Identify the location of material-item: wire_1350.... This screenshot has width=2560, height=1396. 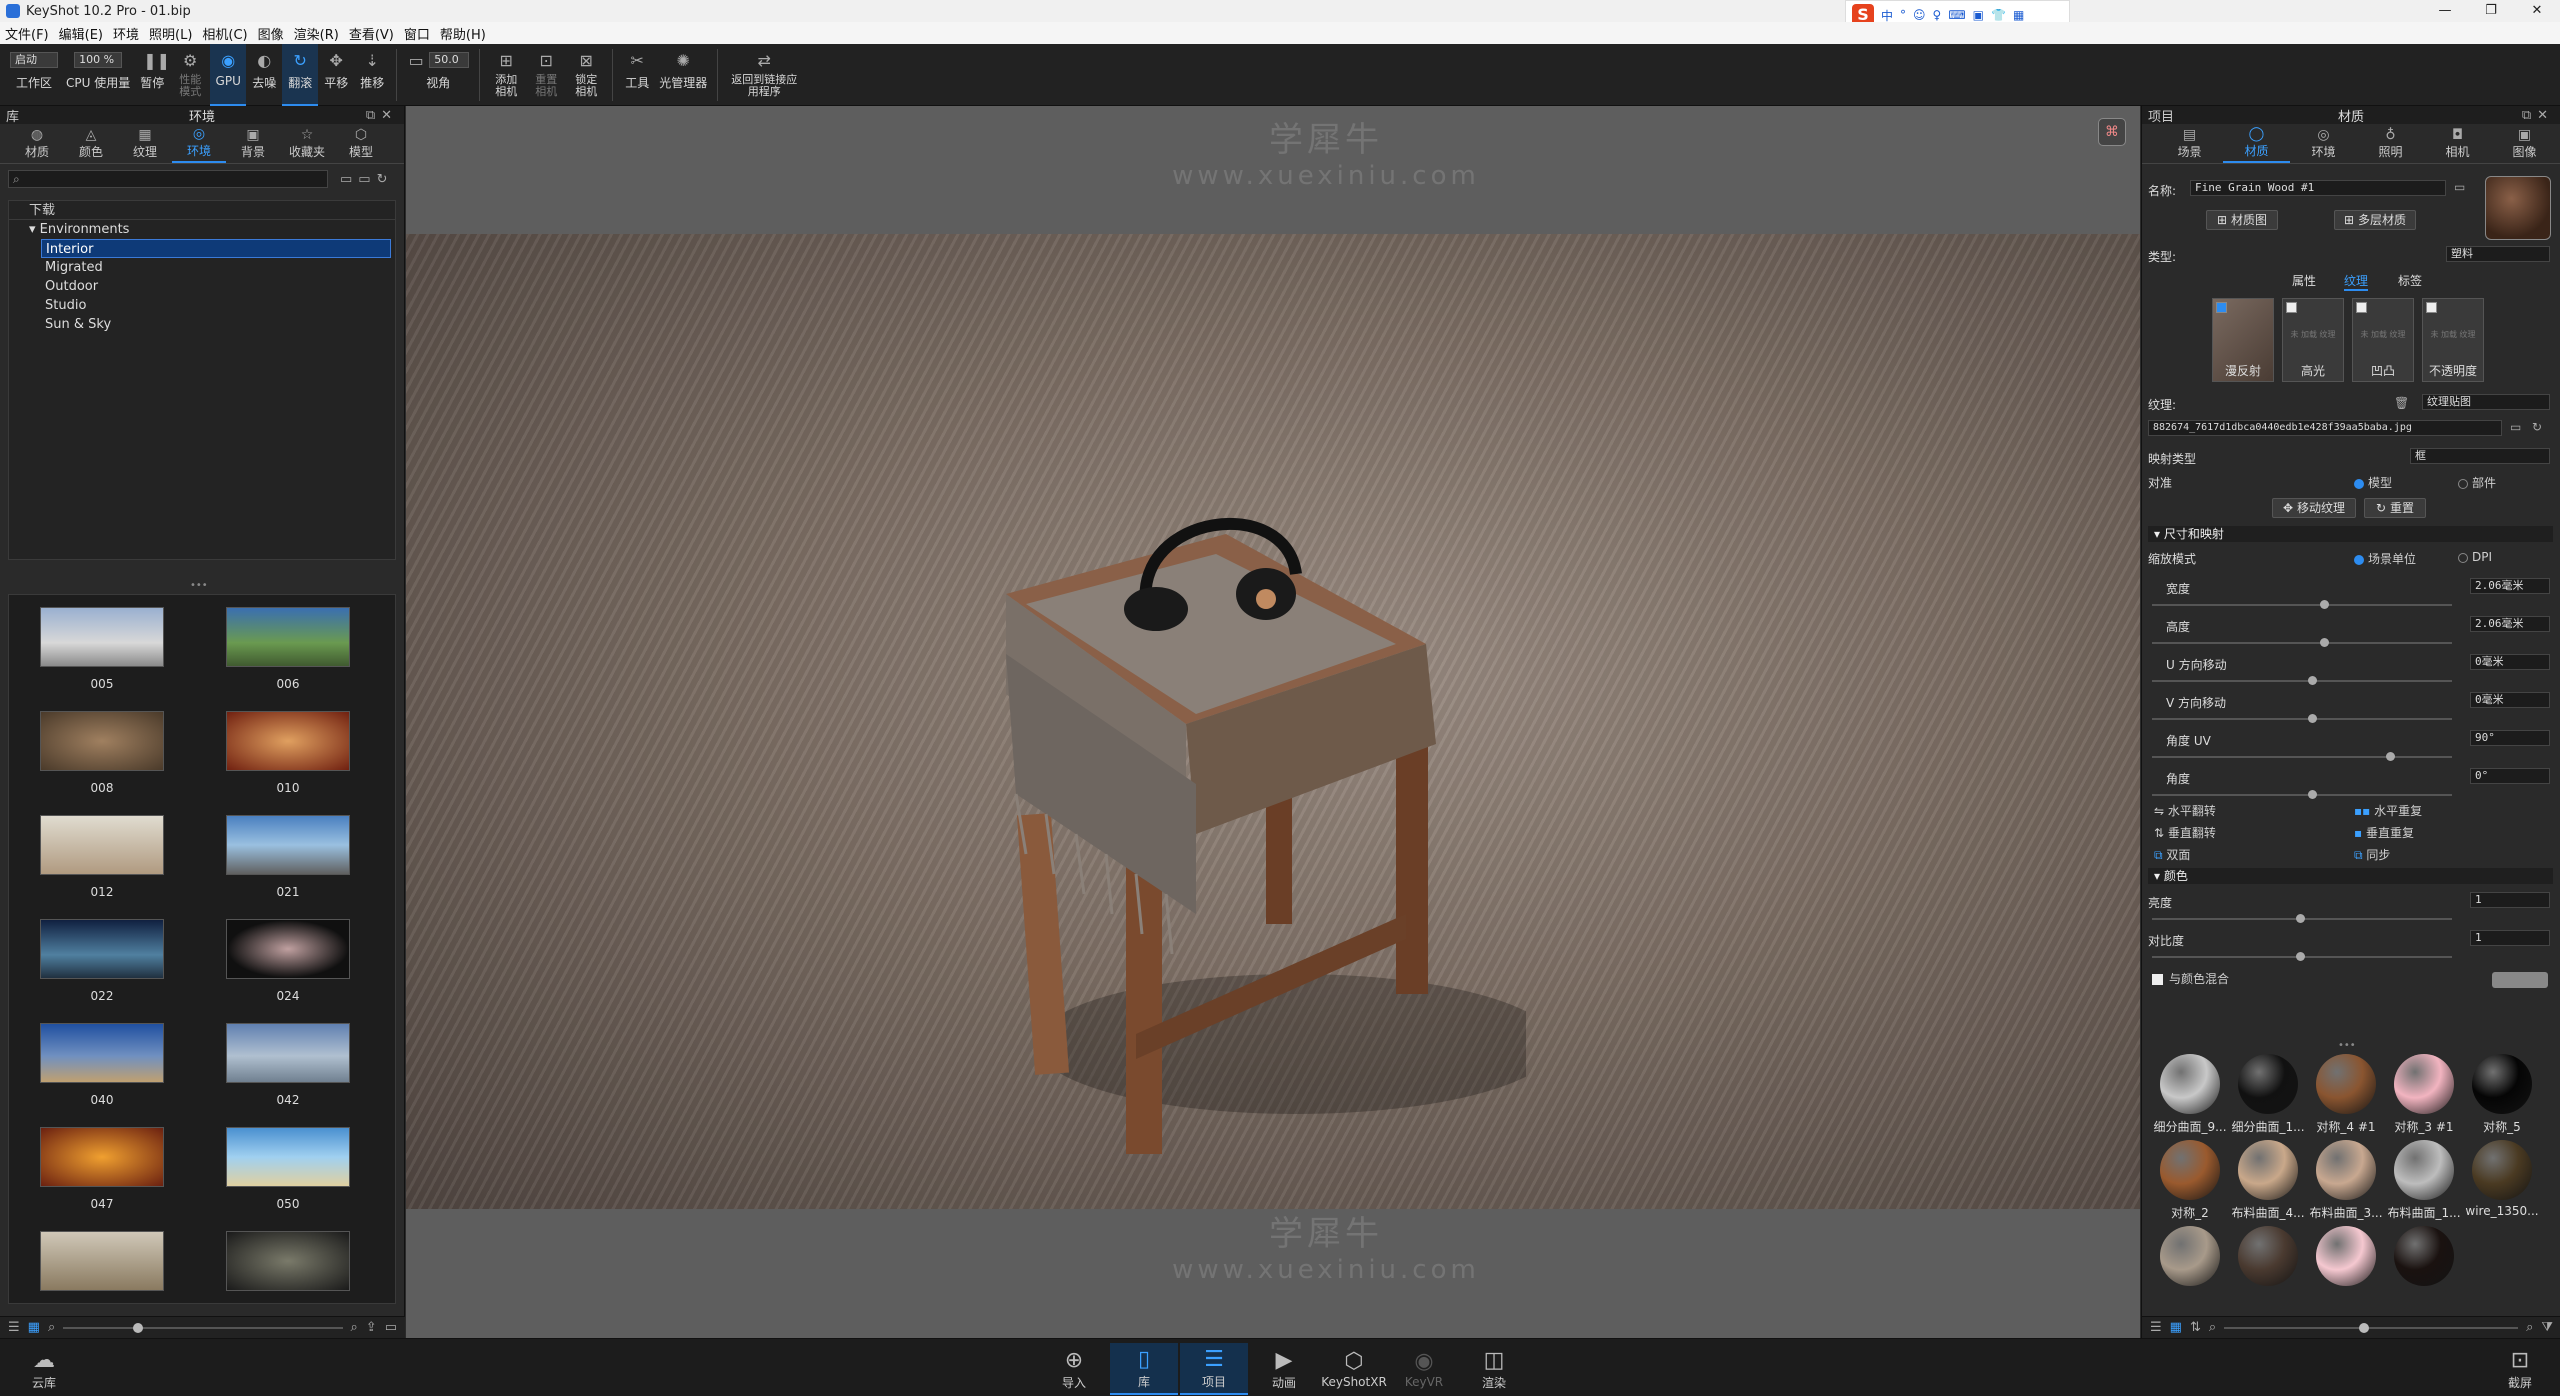
(2502, 1183).